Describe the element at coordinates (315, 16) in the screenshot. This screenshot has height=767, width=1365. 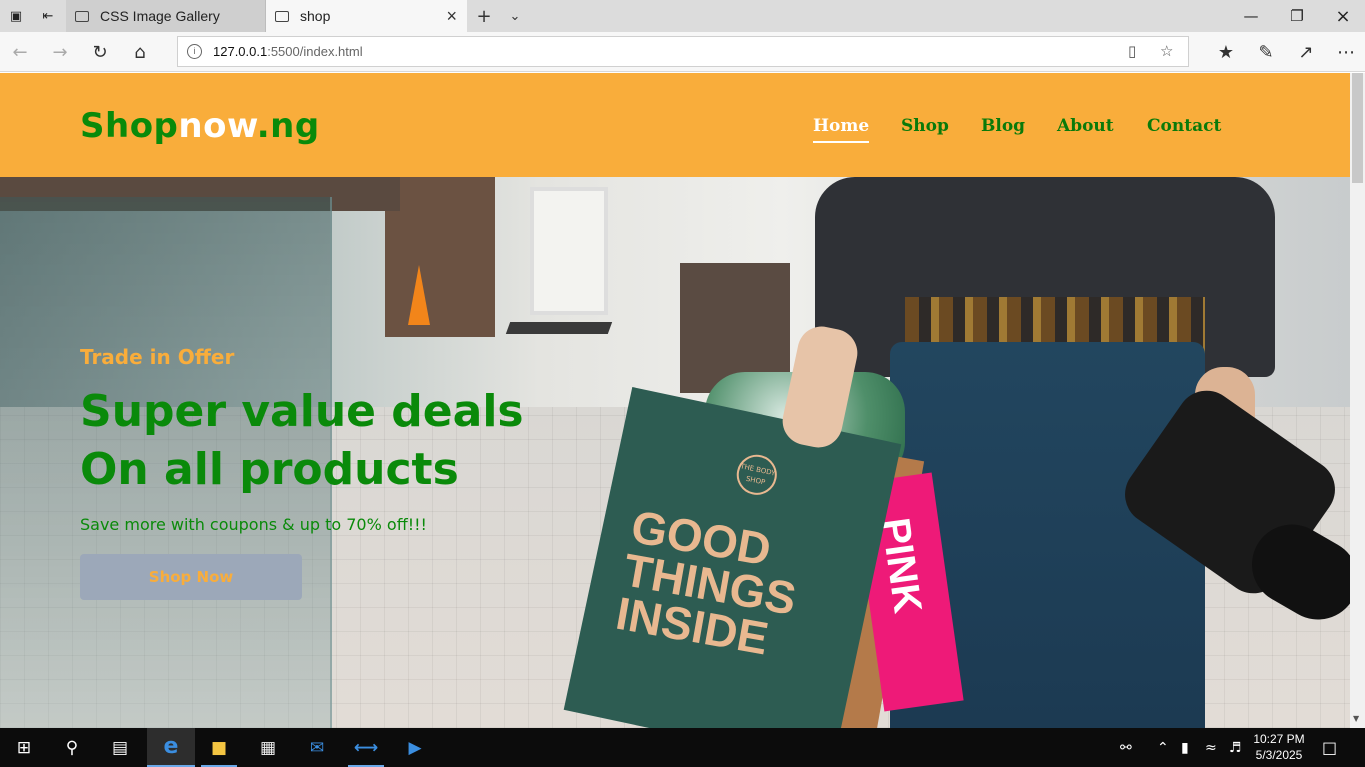
I see `tab-title: shop` at that location.